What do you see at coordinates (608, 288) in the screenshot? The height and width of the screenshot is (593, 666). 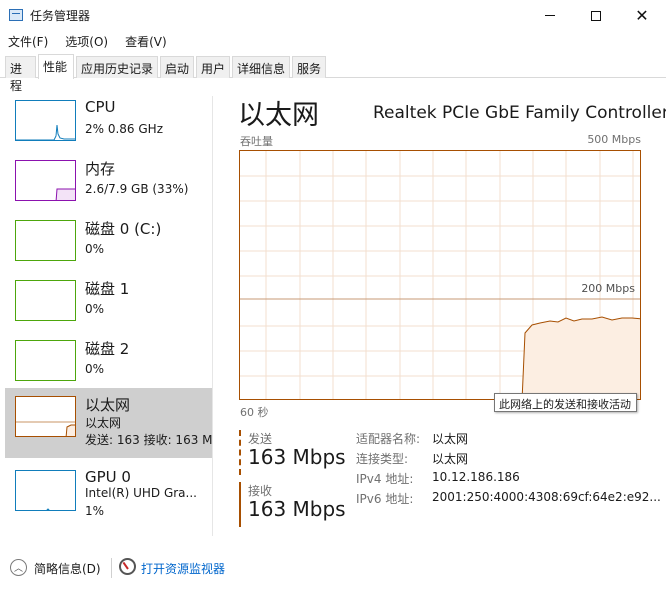 I see `graph-scale-label: 200 Mbps` at bounding box center [608, 288].